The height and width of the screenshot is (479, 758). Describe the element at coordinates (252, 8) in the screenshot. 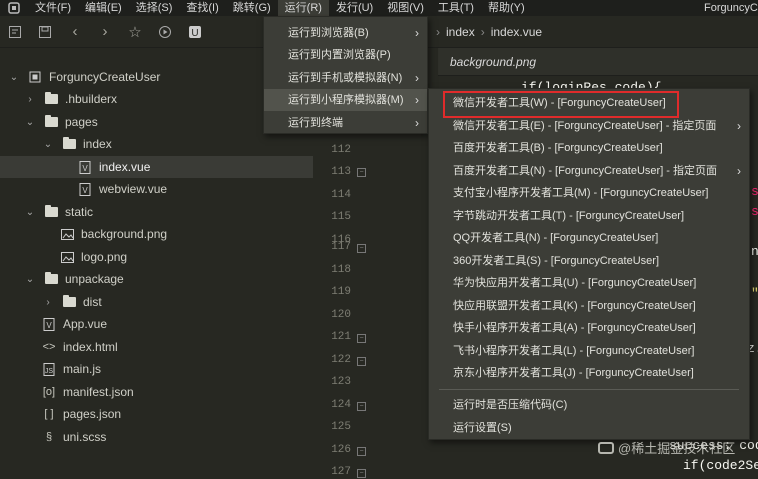

I see `menu-goto: 跳转(G)` at that location.